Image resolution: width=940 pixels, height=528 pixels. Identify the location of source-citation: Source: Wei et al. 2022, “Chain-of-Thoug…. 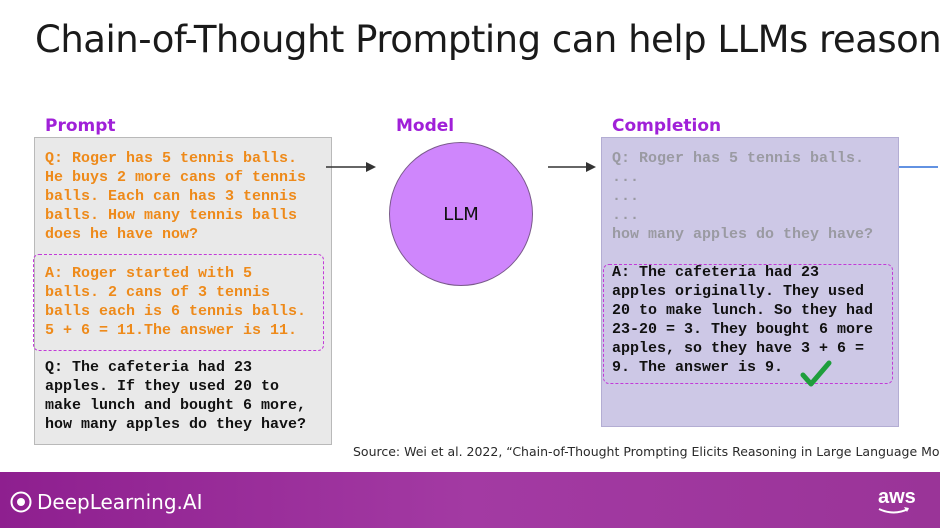
(646, 451).